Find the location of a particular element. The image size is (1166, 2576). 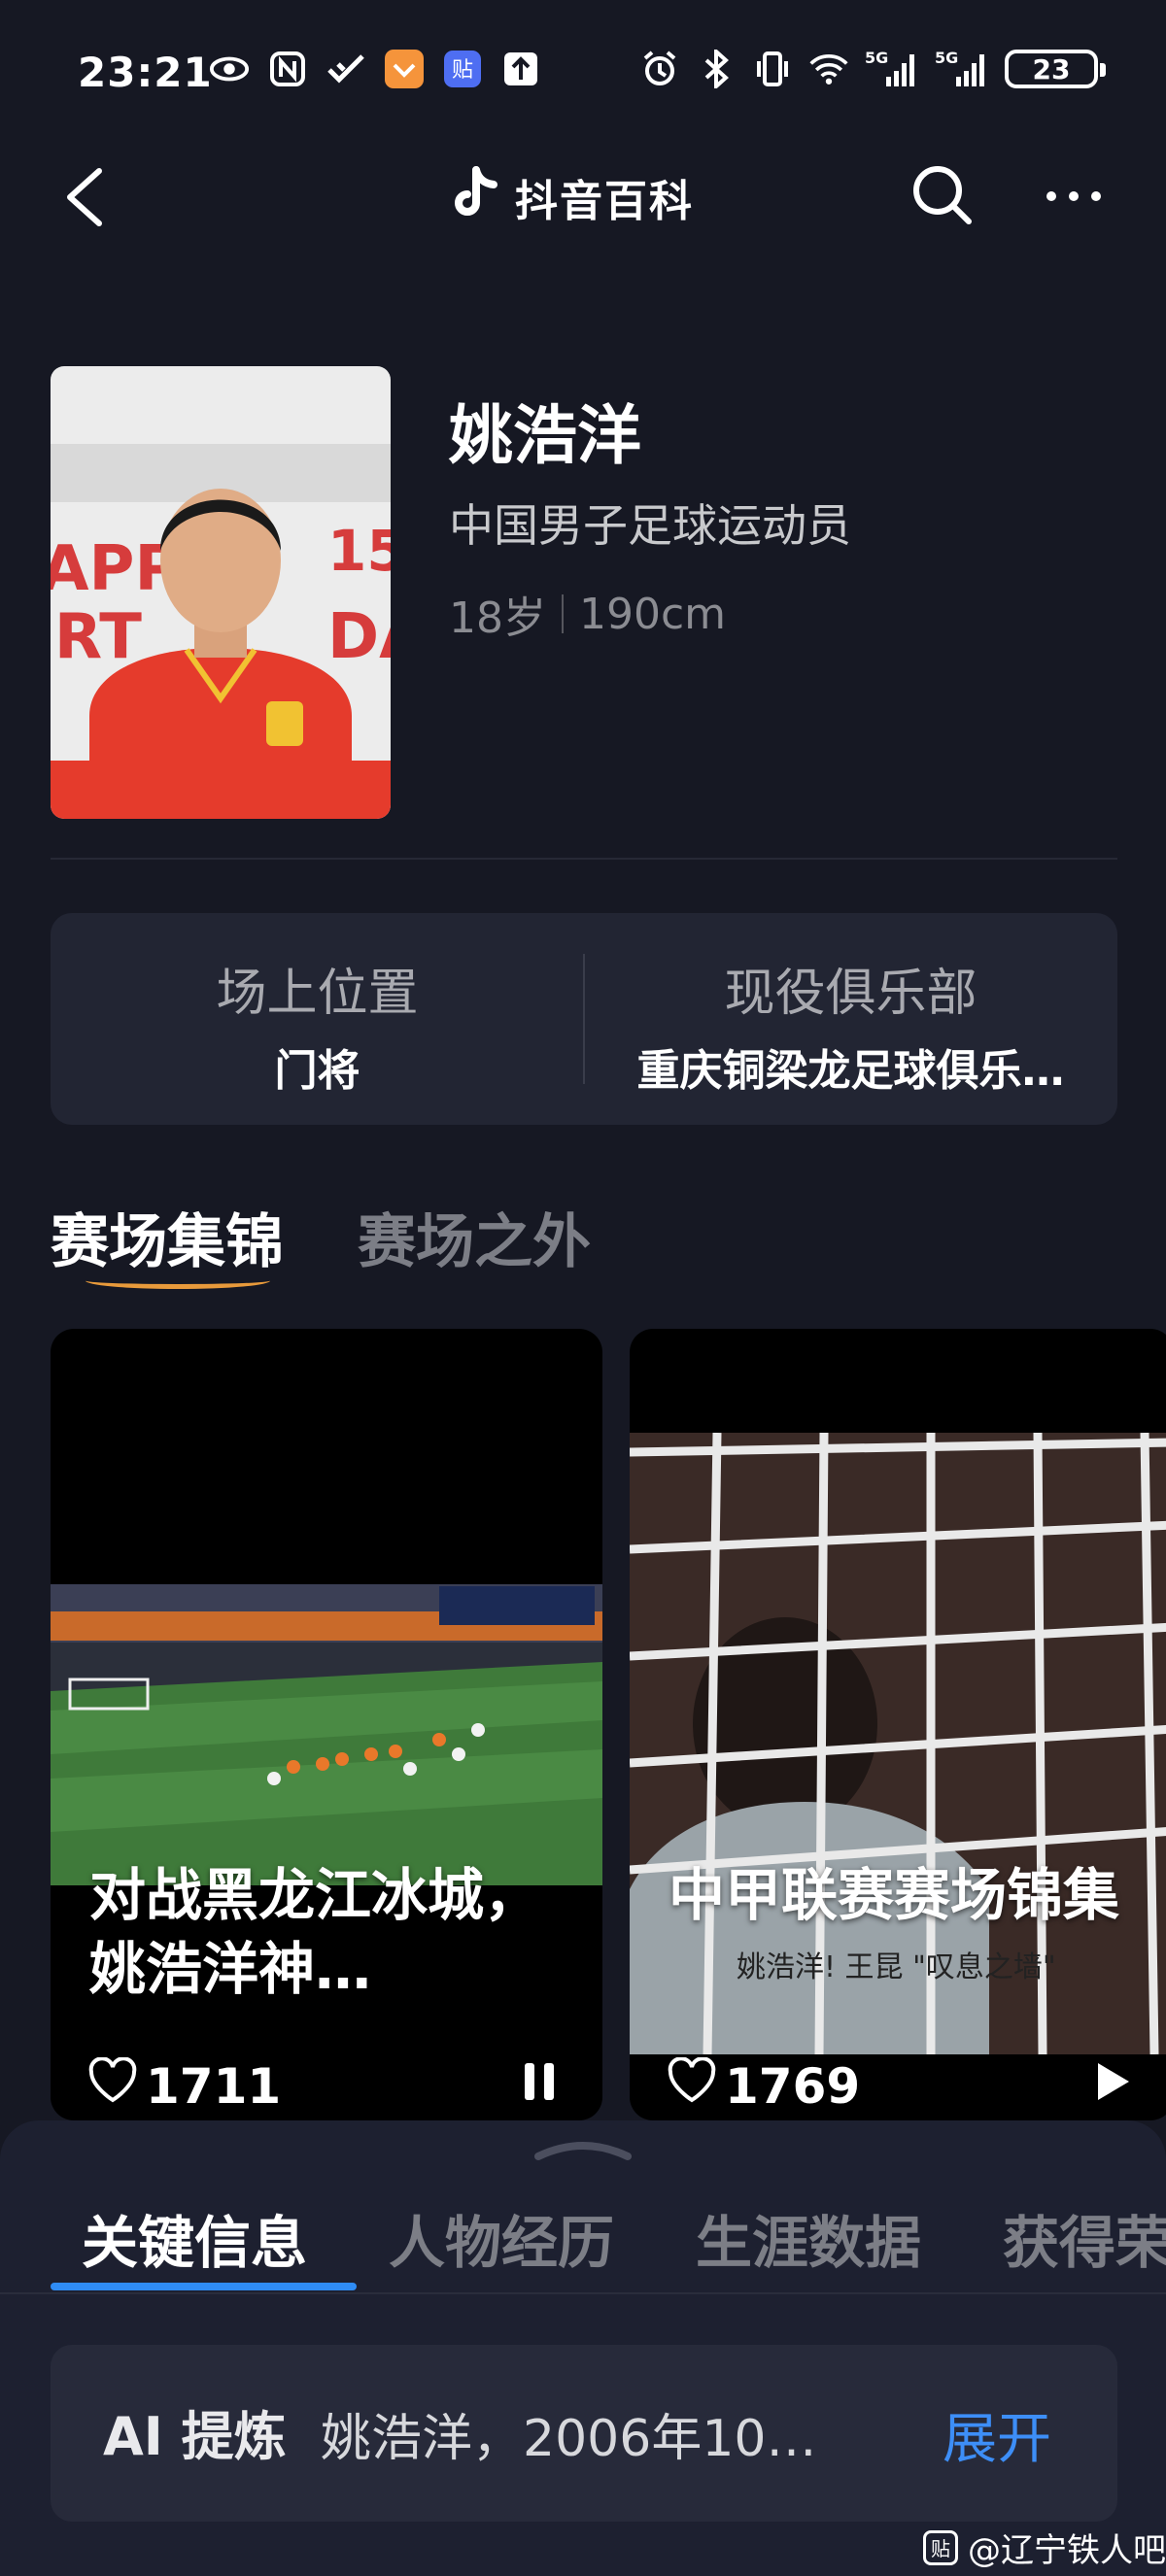

status-bar: 23:21 贴 5G 5G 23 is located at coordinates (583, 73).